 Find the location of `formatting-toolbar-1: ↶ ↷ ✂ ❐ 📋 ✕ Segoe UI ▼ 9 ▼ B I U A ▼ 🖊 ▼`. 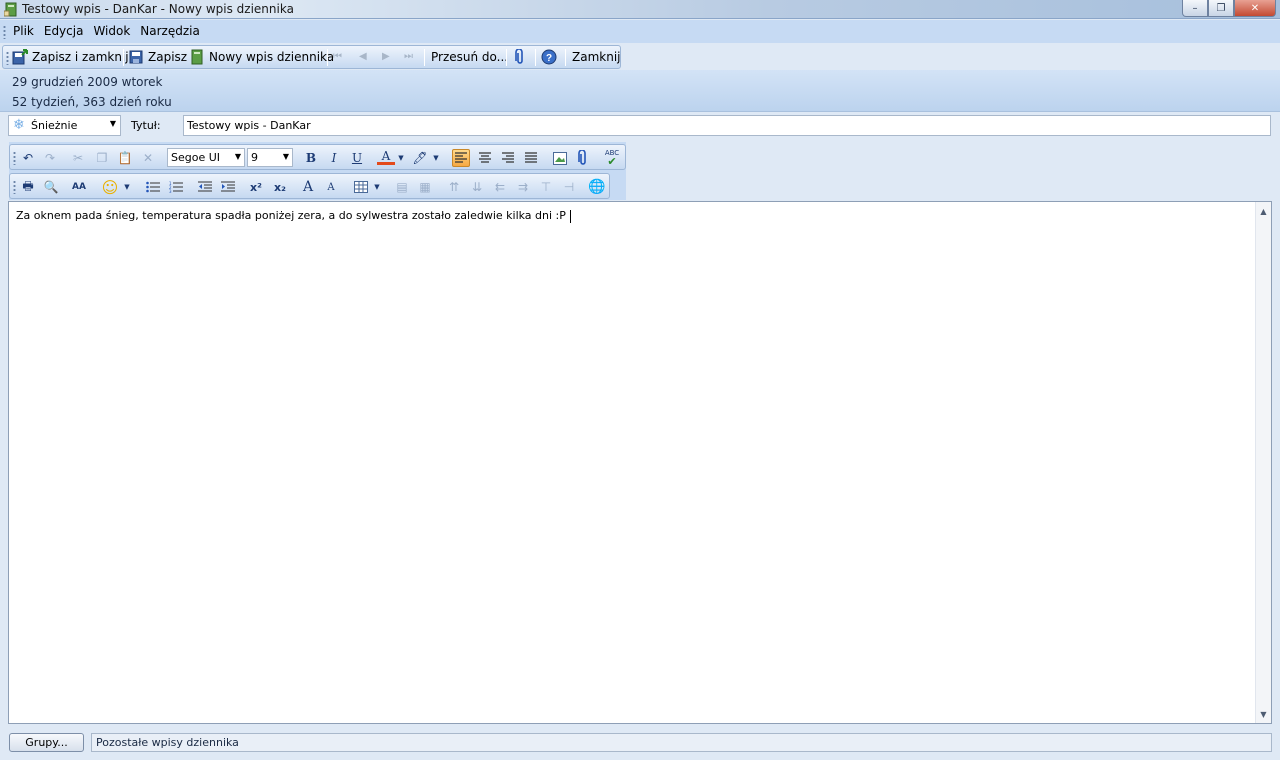

formatting-toolbar-1: ↶ ↷ ✂ ❐ 📋 ✕ Segoe UI ▼ 9 ▼ B I U A ▼ 🖊 ▼ is located at coordinates (317, 157).